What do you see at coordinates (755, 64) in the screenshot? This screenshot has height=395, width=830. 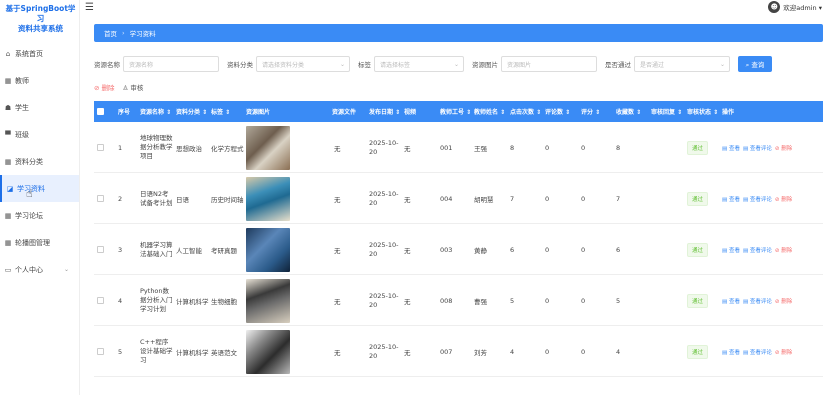 I see `query-button: ⌕ 查询` at bounding box center [755, 64].